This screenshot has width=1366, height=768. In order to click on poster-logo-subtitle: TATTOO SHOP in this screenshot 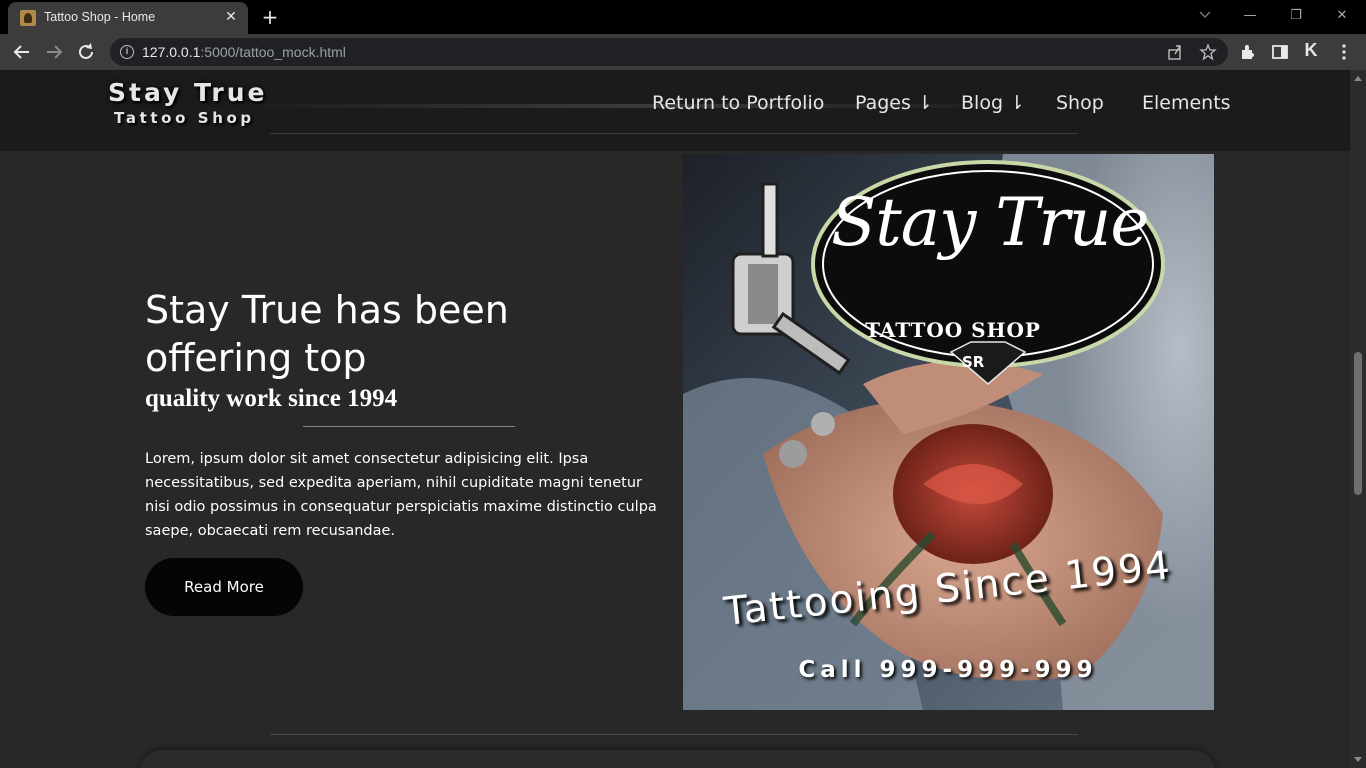, I will do `click(953, 330)`.